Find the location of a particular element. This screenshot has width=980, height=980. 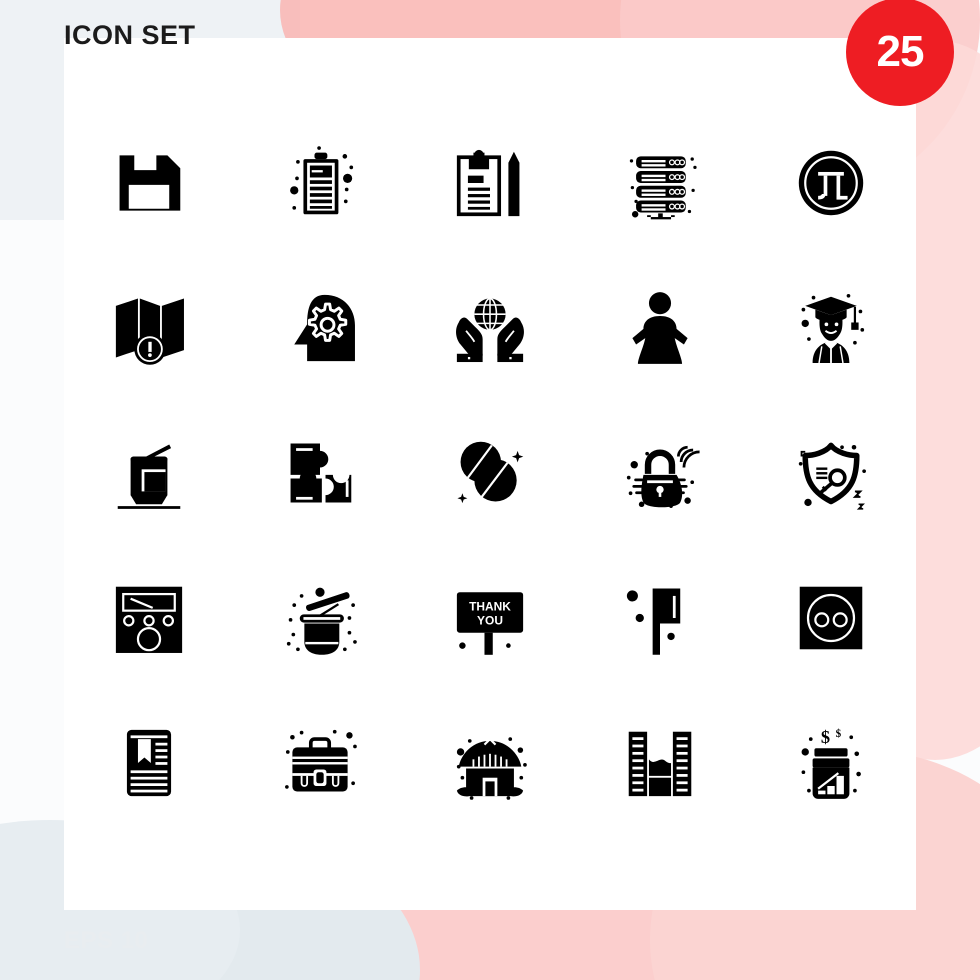

dam-icon is located at coordinates (660, 763).